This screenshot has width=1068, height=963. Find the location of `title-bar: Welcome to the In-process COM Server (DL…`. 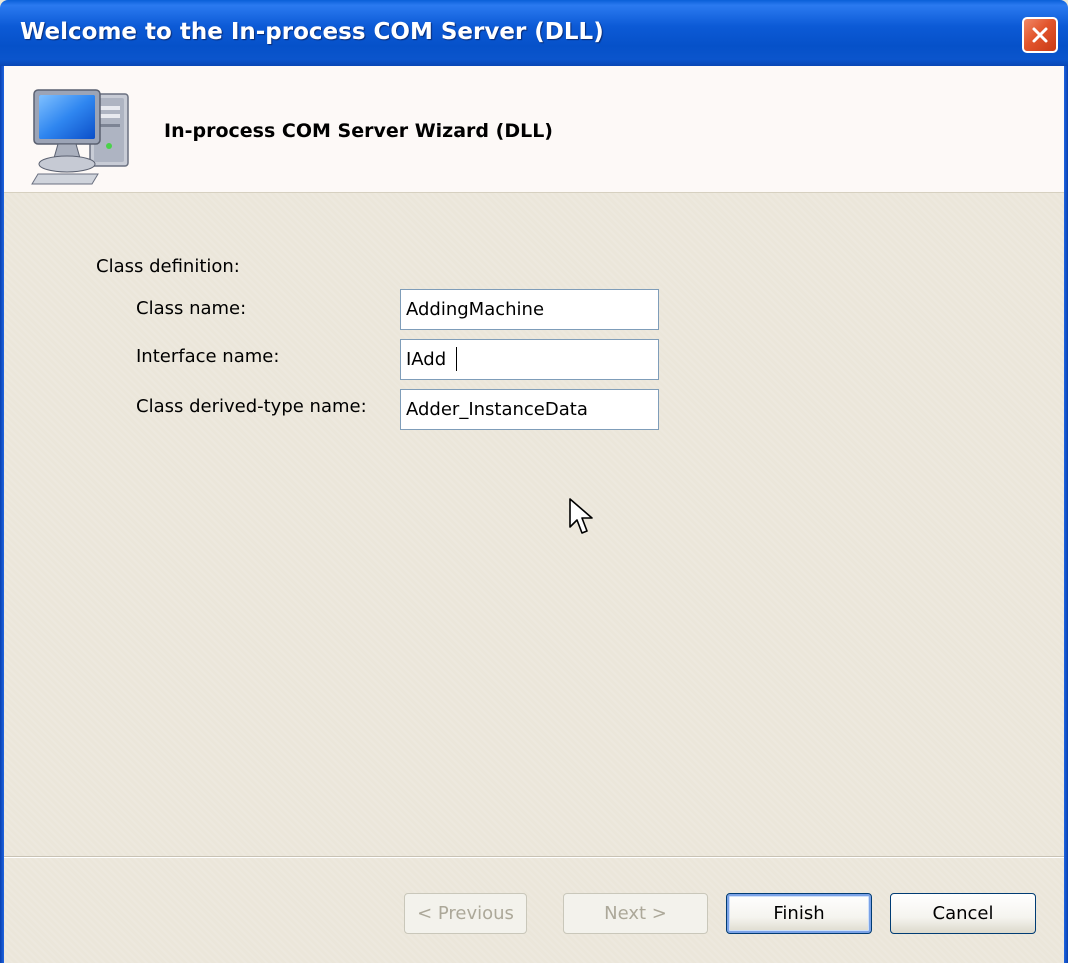

title-bar: Welcome to the In-process COM Server (DL… is located at coordinates (534, 33).